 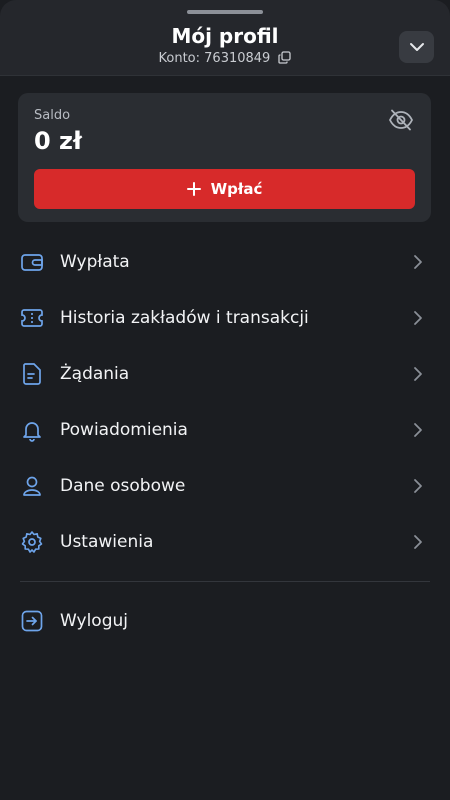 I want to click on account-number: Konto: 76310849, so click(x=225, y=59).